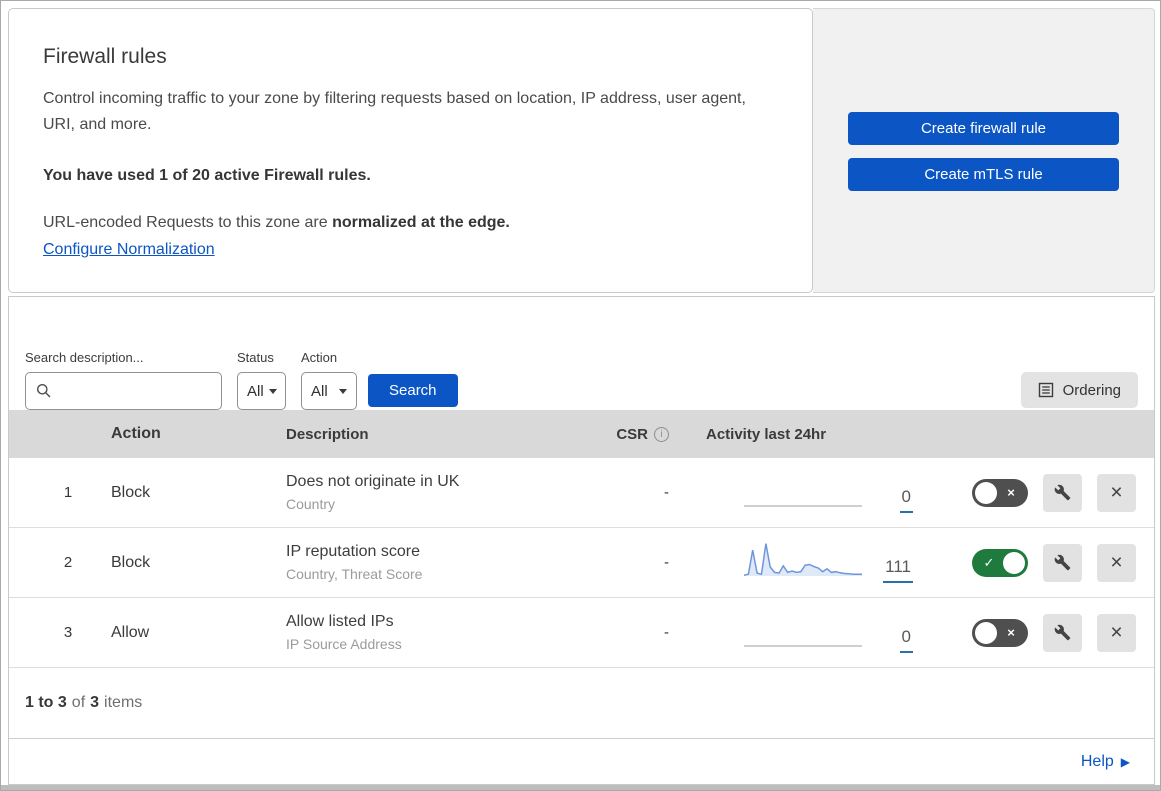 The width and height of the screenshot is (1161, 791). I want to click on help-arrow-icon: ▶, so click(1125, 761).